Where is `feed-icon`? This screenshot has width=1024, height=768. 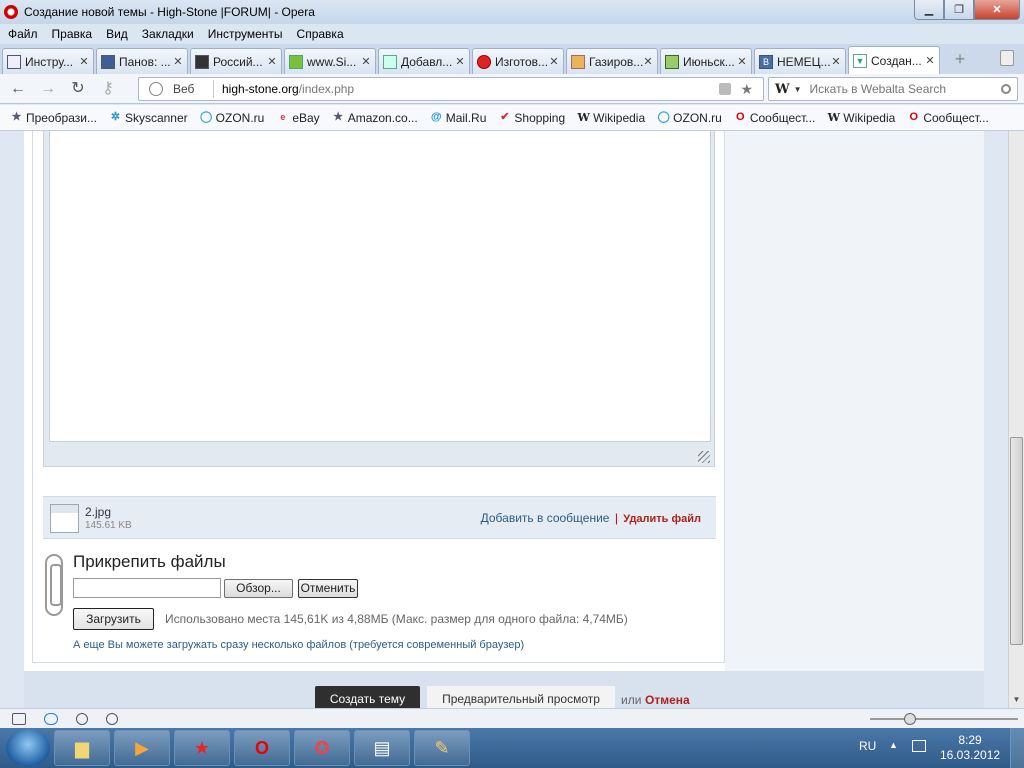
feed-icon is located at coordinates (725, 89).